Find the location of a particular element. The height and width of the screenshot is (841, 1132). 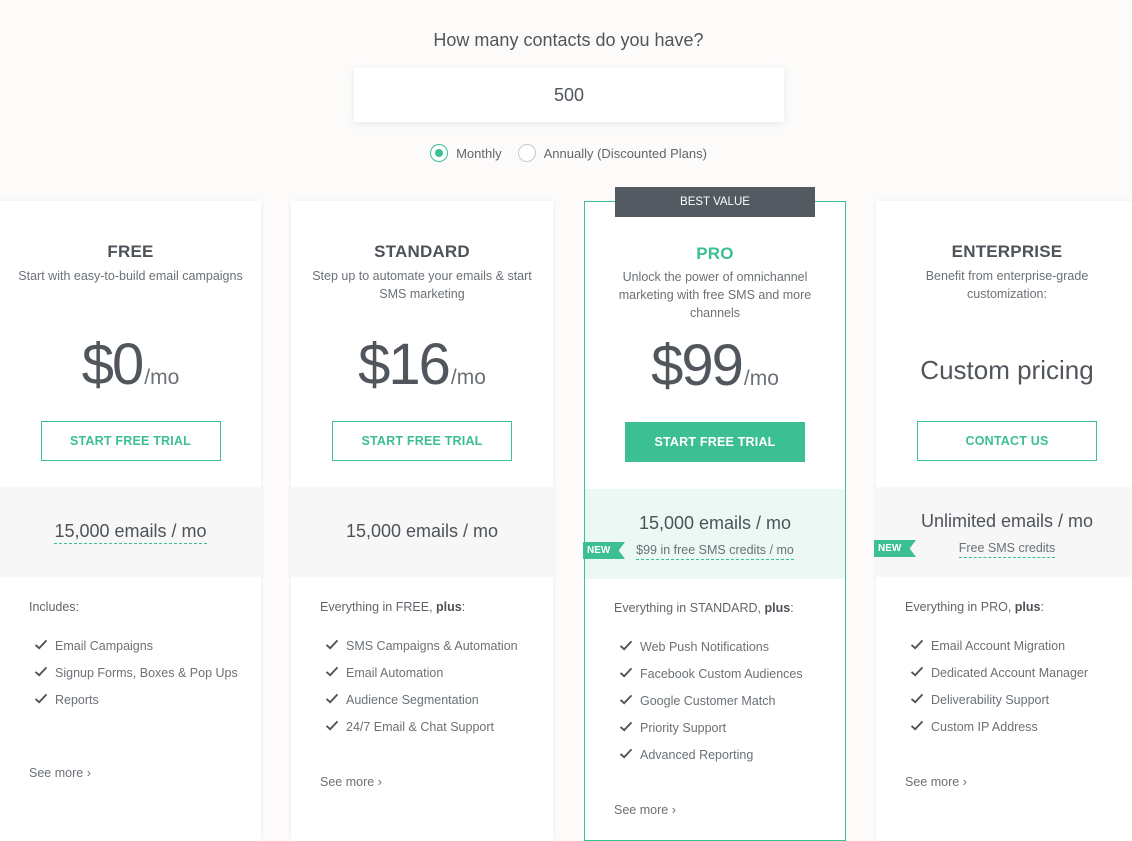

plan-name: FREE is located at coordinates (130, 251).